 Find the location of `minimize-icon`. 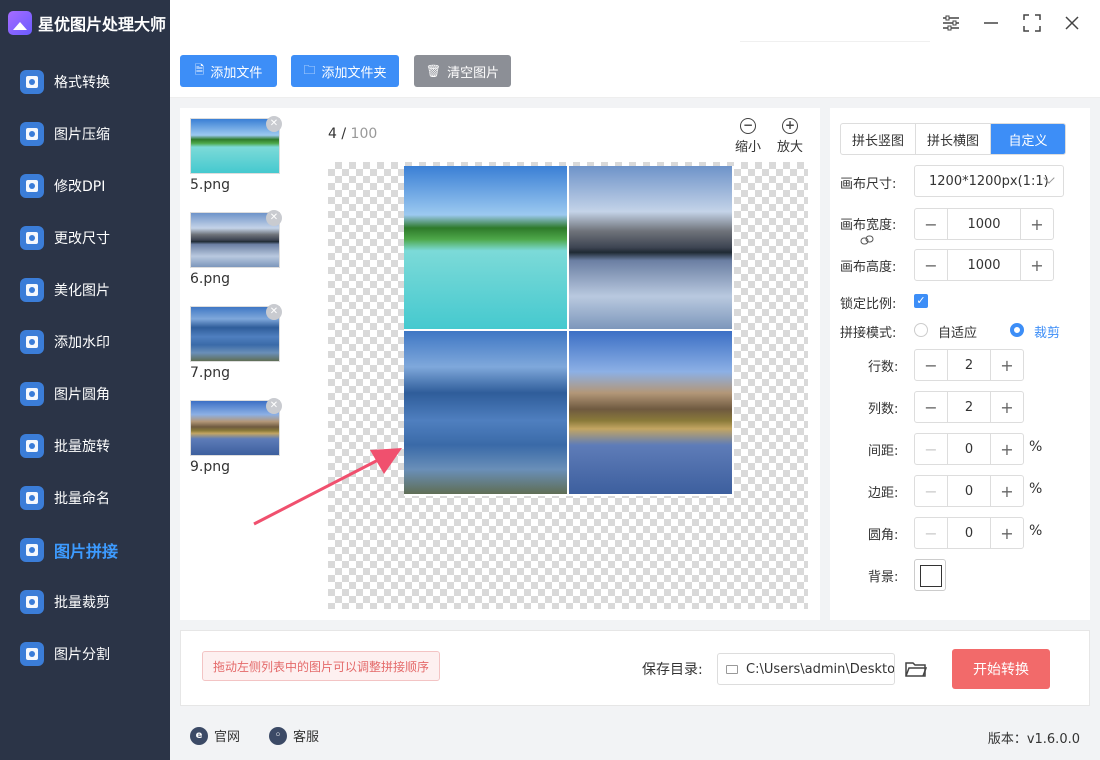

minimize-icon is located at coordinates (991, 23).